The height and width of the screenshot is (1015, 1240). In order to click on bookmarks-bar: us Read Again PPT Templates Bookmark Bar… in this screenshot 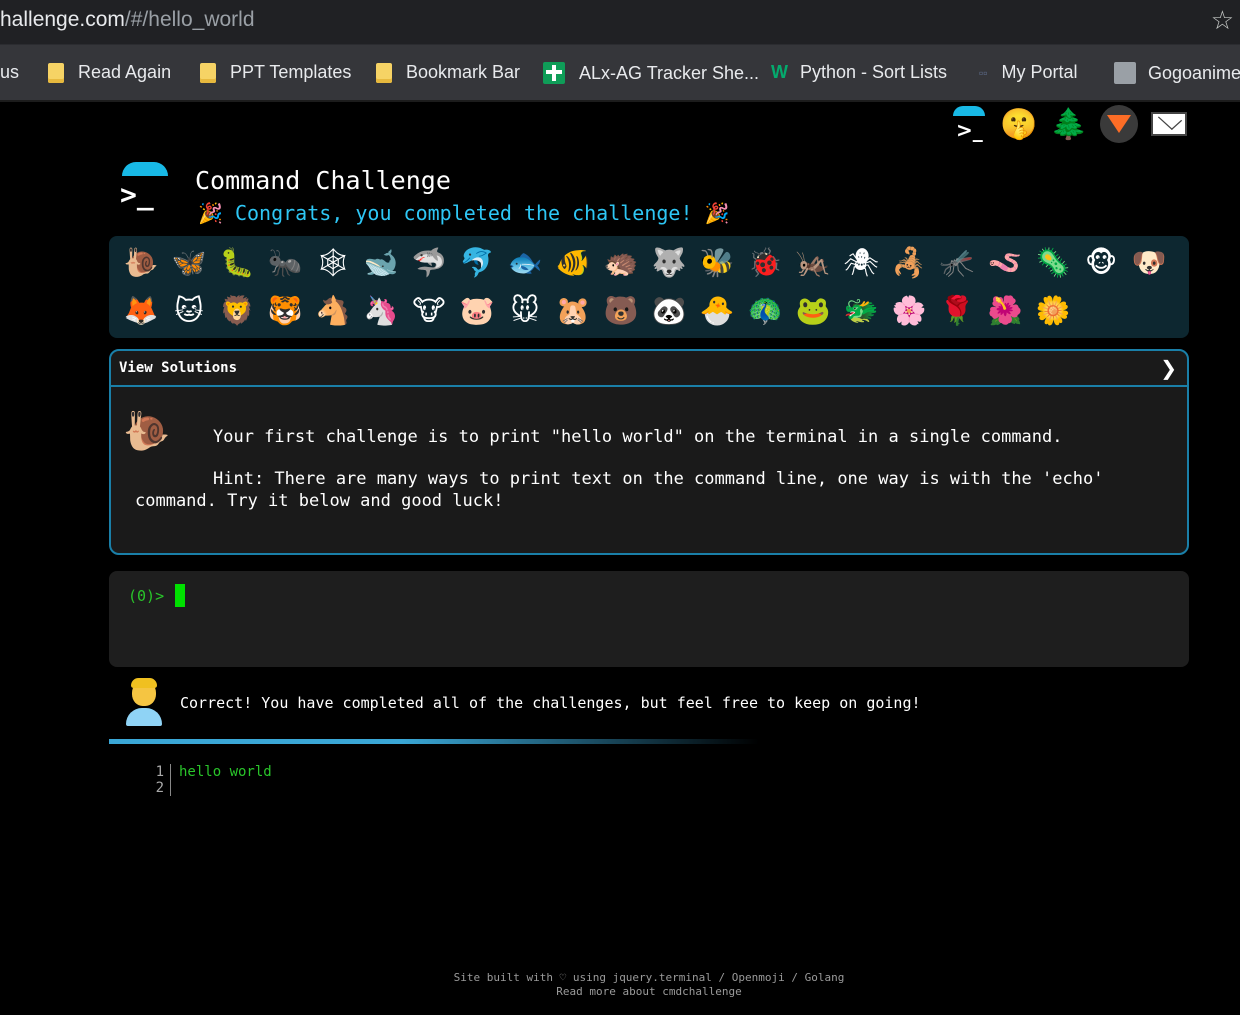, I will do `click(620, 73)`.